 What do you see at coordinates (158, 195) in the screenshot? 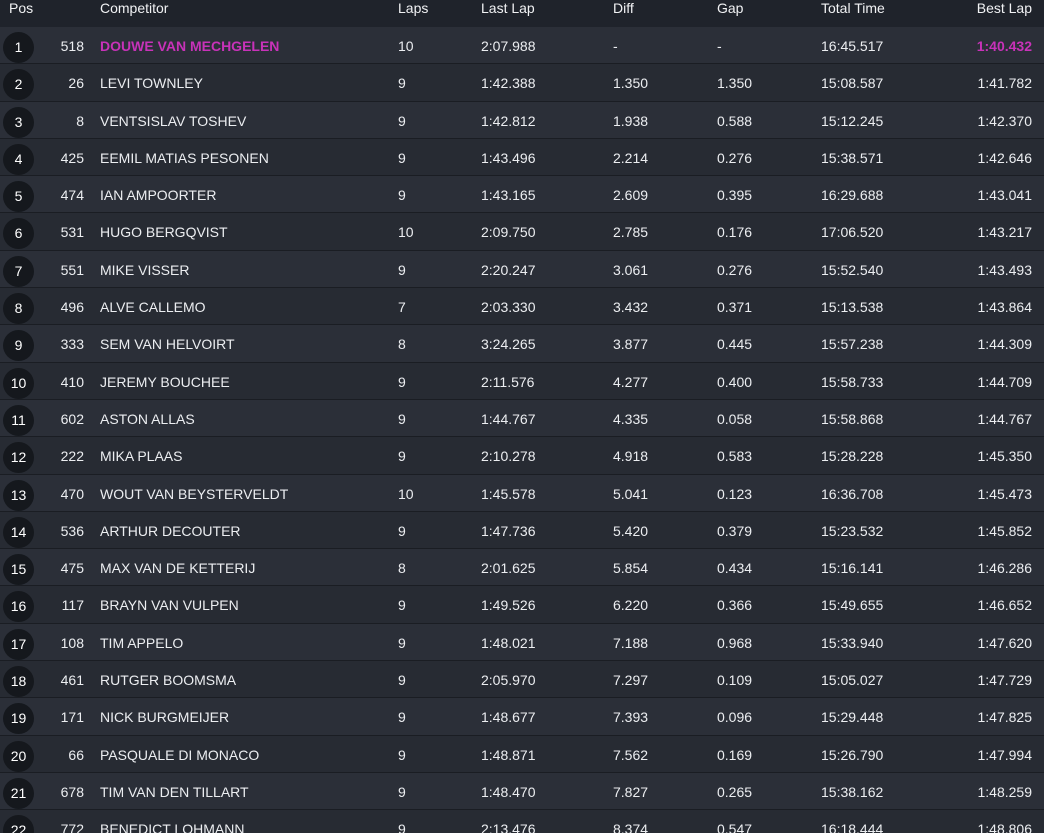
I see `competitor-name: IAN AMPOORTER` at bounding box center [158, 195].